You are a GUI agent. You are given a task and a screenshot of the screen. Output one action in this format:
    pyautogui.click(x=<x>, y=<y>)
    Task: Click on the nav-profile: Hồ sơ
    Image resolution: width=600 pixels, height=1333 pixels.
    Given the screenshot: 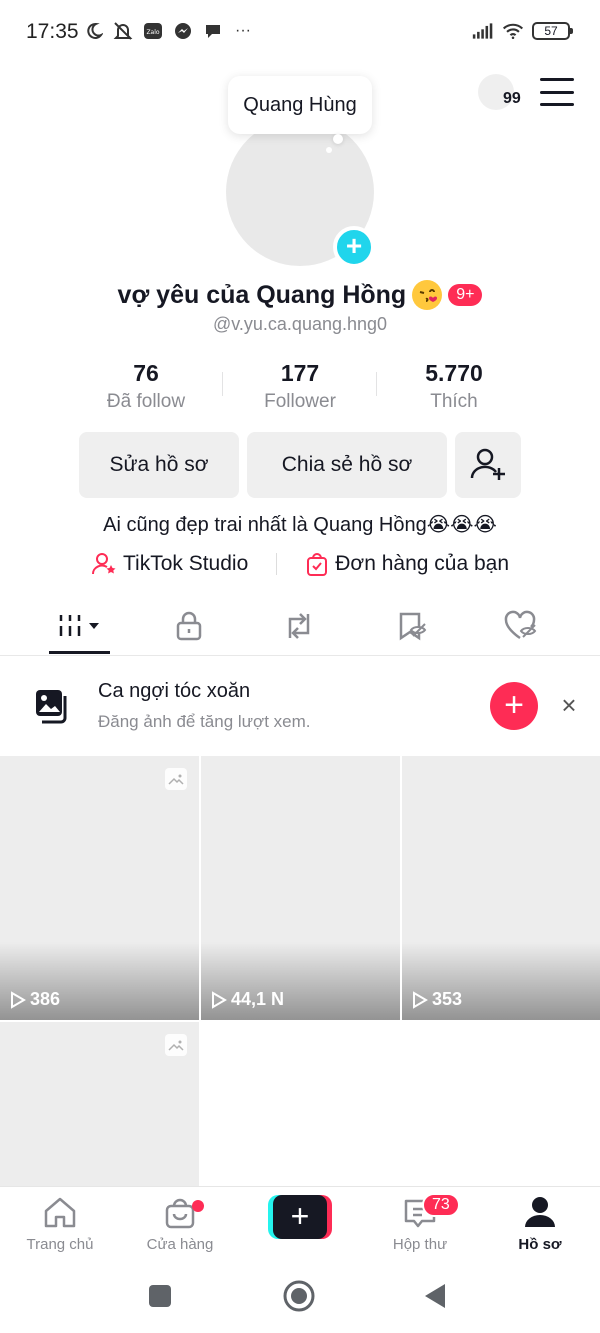 What is the action you would take?
    pyautogui.click(x=540, y=1224)
    